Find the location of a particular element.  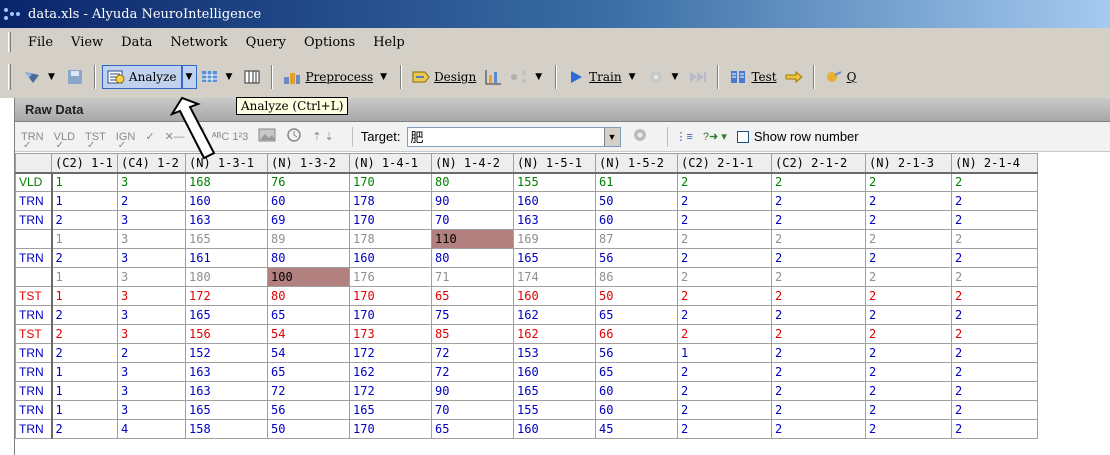

table-cell: 76 is located at coordinates (308, 182).